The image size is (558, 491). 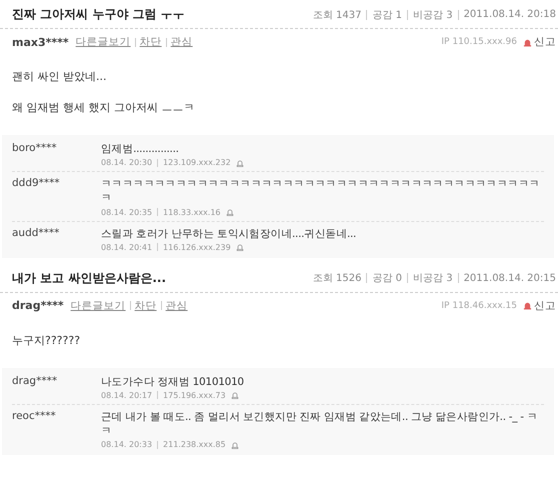 I want to click on post-date: 2011.08.14. 20:15, so click(x=510, y=278).